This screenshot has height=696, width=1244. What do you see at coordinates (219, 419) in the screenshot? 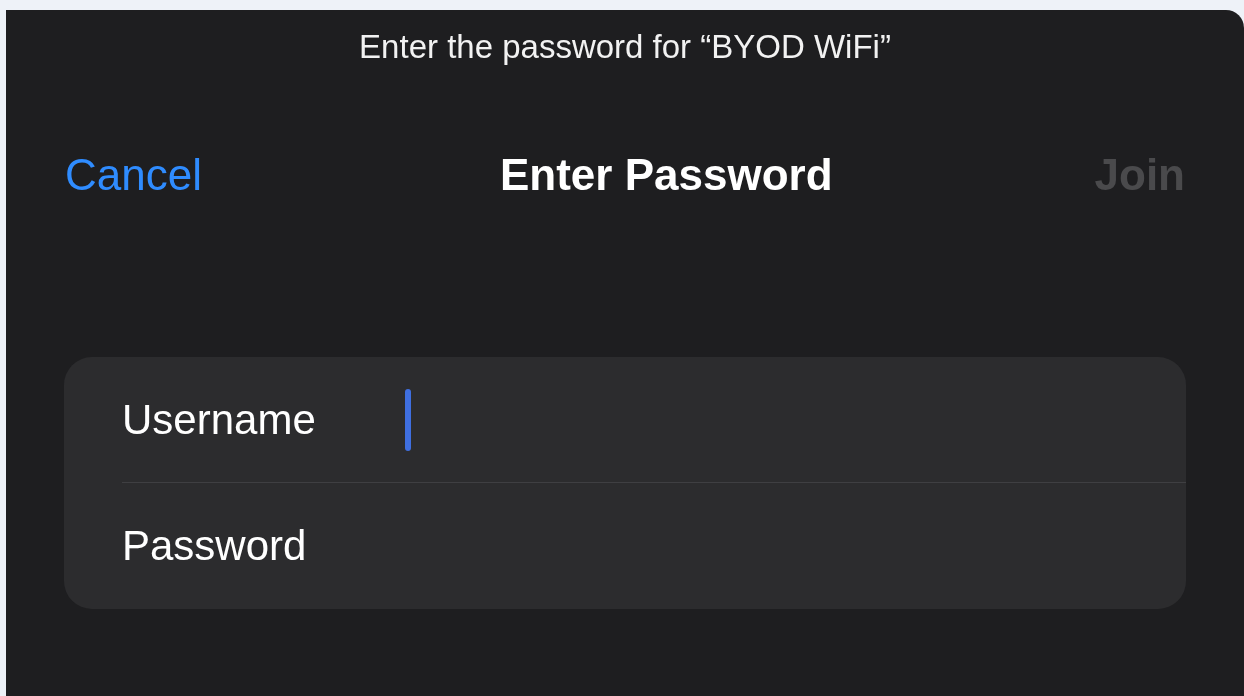
I see `field-label: Username` at bounding box center [219, 419].